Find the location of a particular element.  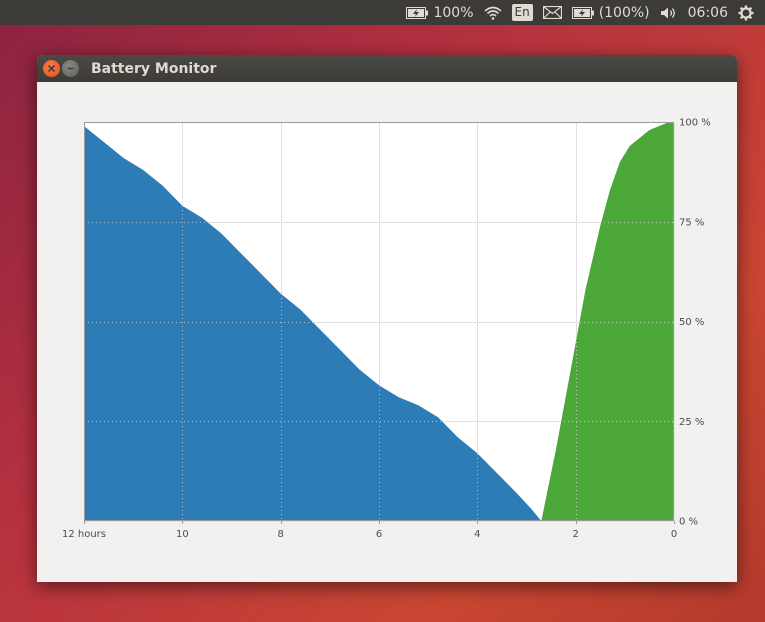

x-tick-label: 12 hours is located at coordinates (84, 534).